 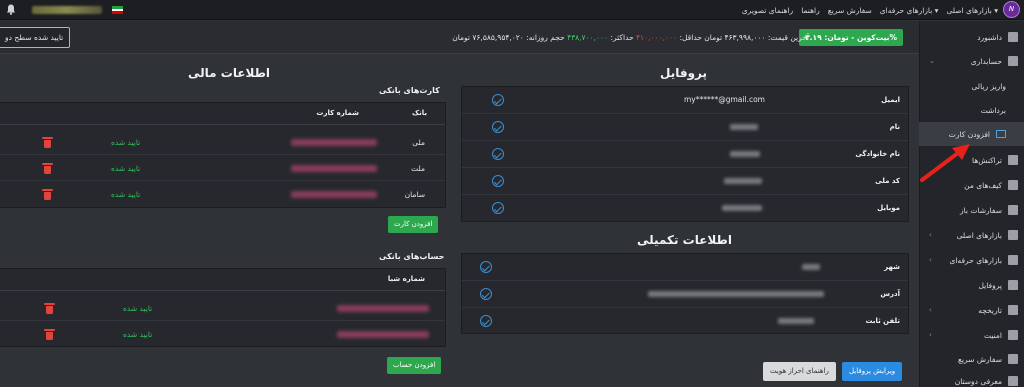 I want to click on bank-accounts-table: شماره شبا تایید شده تایید شده, so click(x=223, y=307).